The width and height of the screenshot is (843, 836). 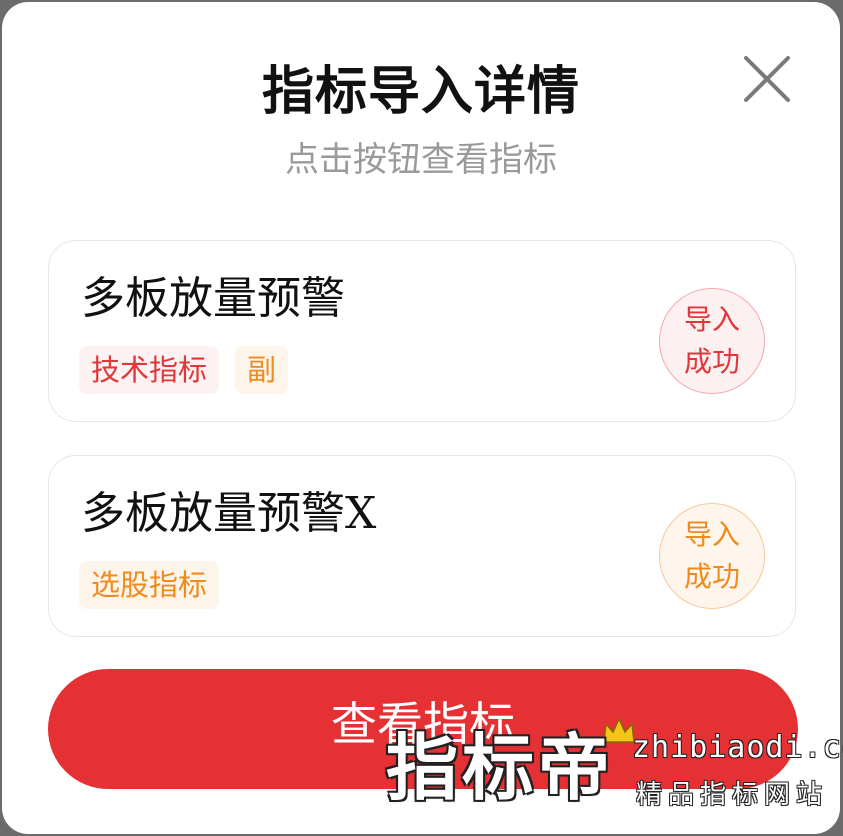 What do you see at coordinates (149, 370) in the screenshot?
I see `tag-technical-indicator: 技术指标` at bounding box center [149, 370].